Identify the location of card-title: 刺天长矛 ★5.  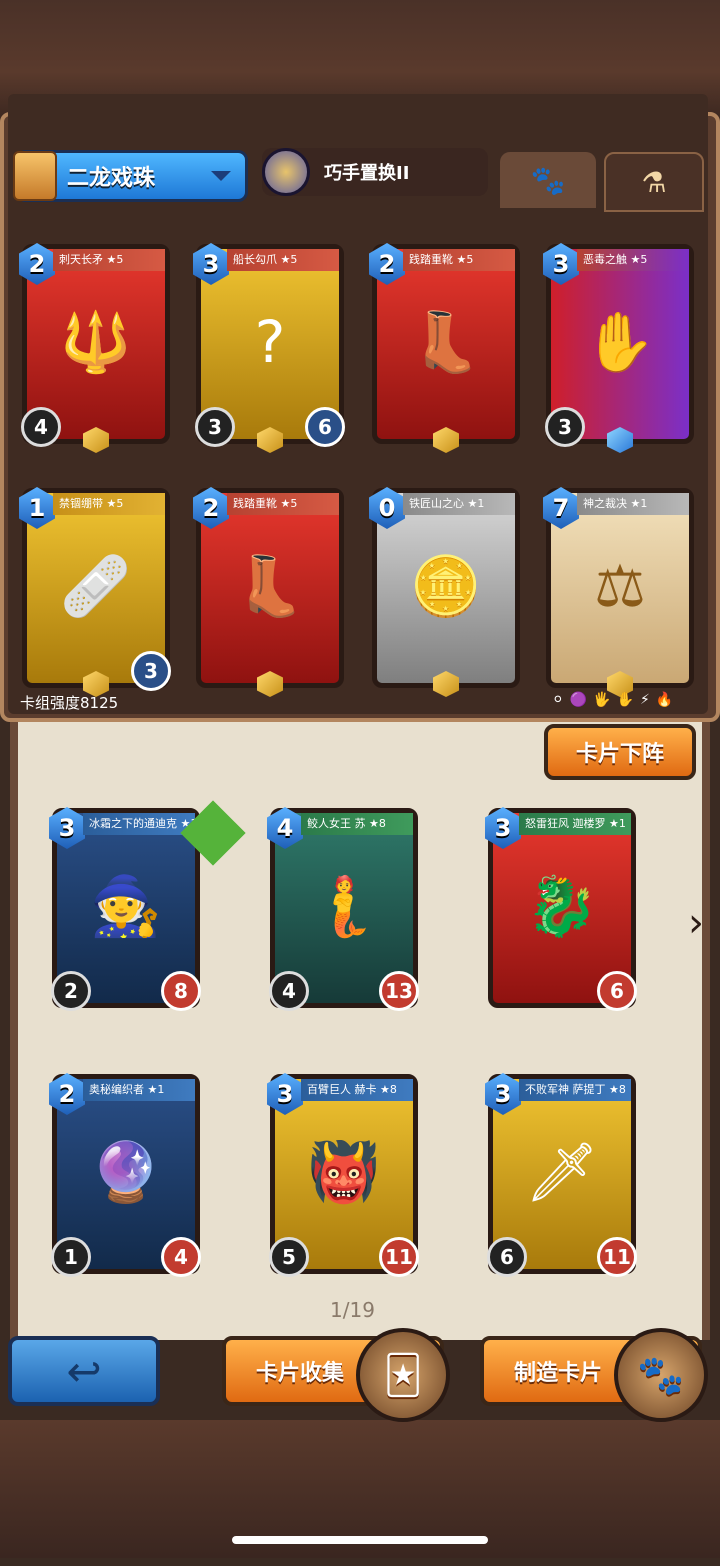
(109, 260).